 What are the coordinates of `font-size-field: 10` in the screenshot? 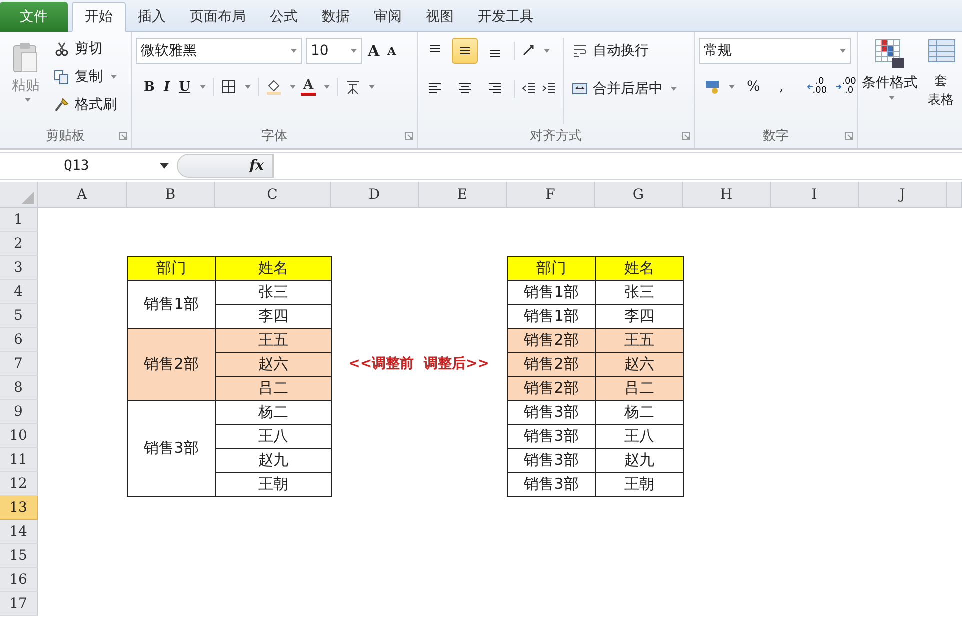 It's located at (334, 51).